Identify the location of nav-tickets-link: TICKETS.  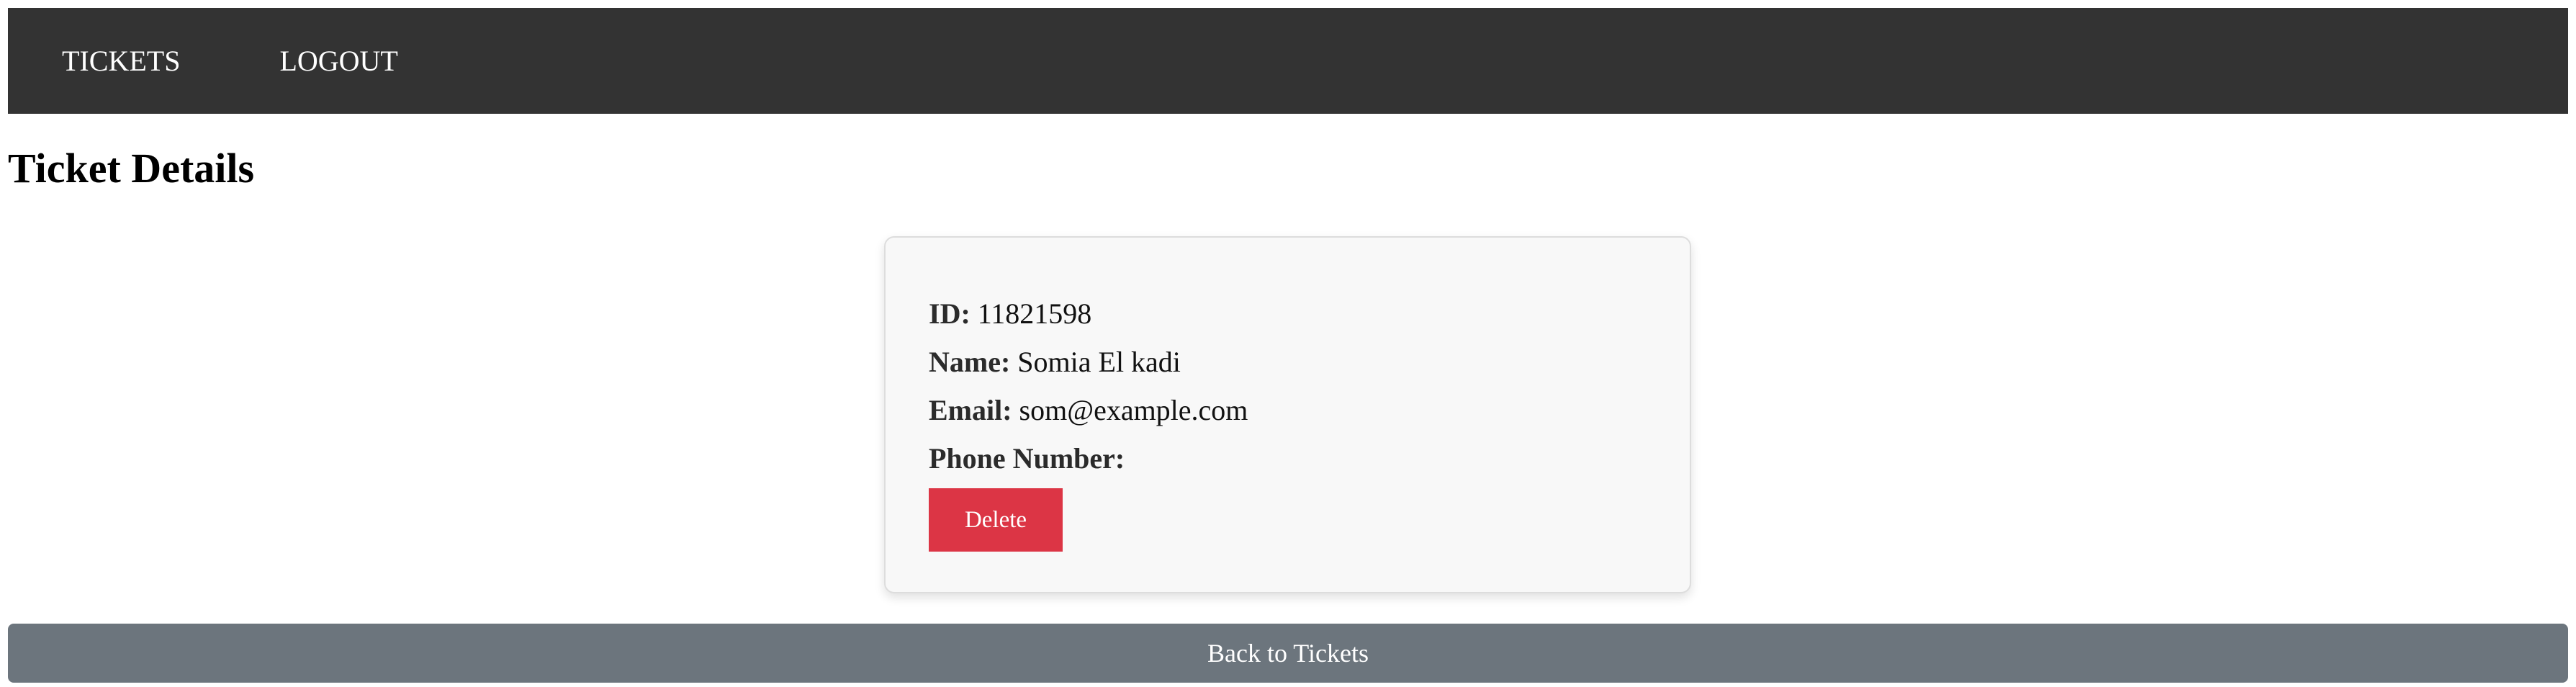
(121, 61).